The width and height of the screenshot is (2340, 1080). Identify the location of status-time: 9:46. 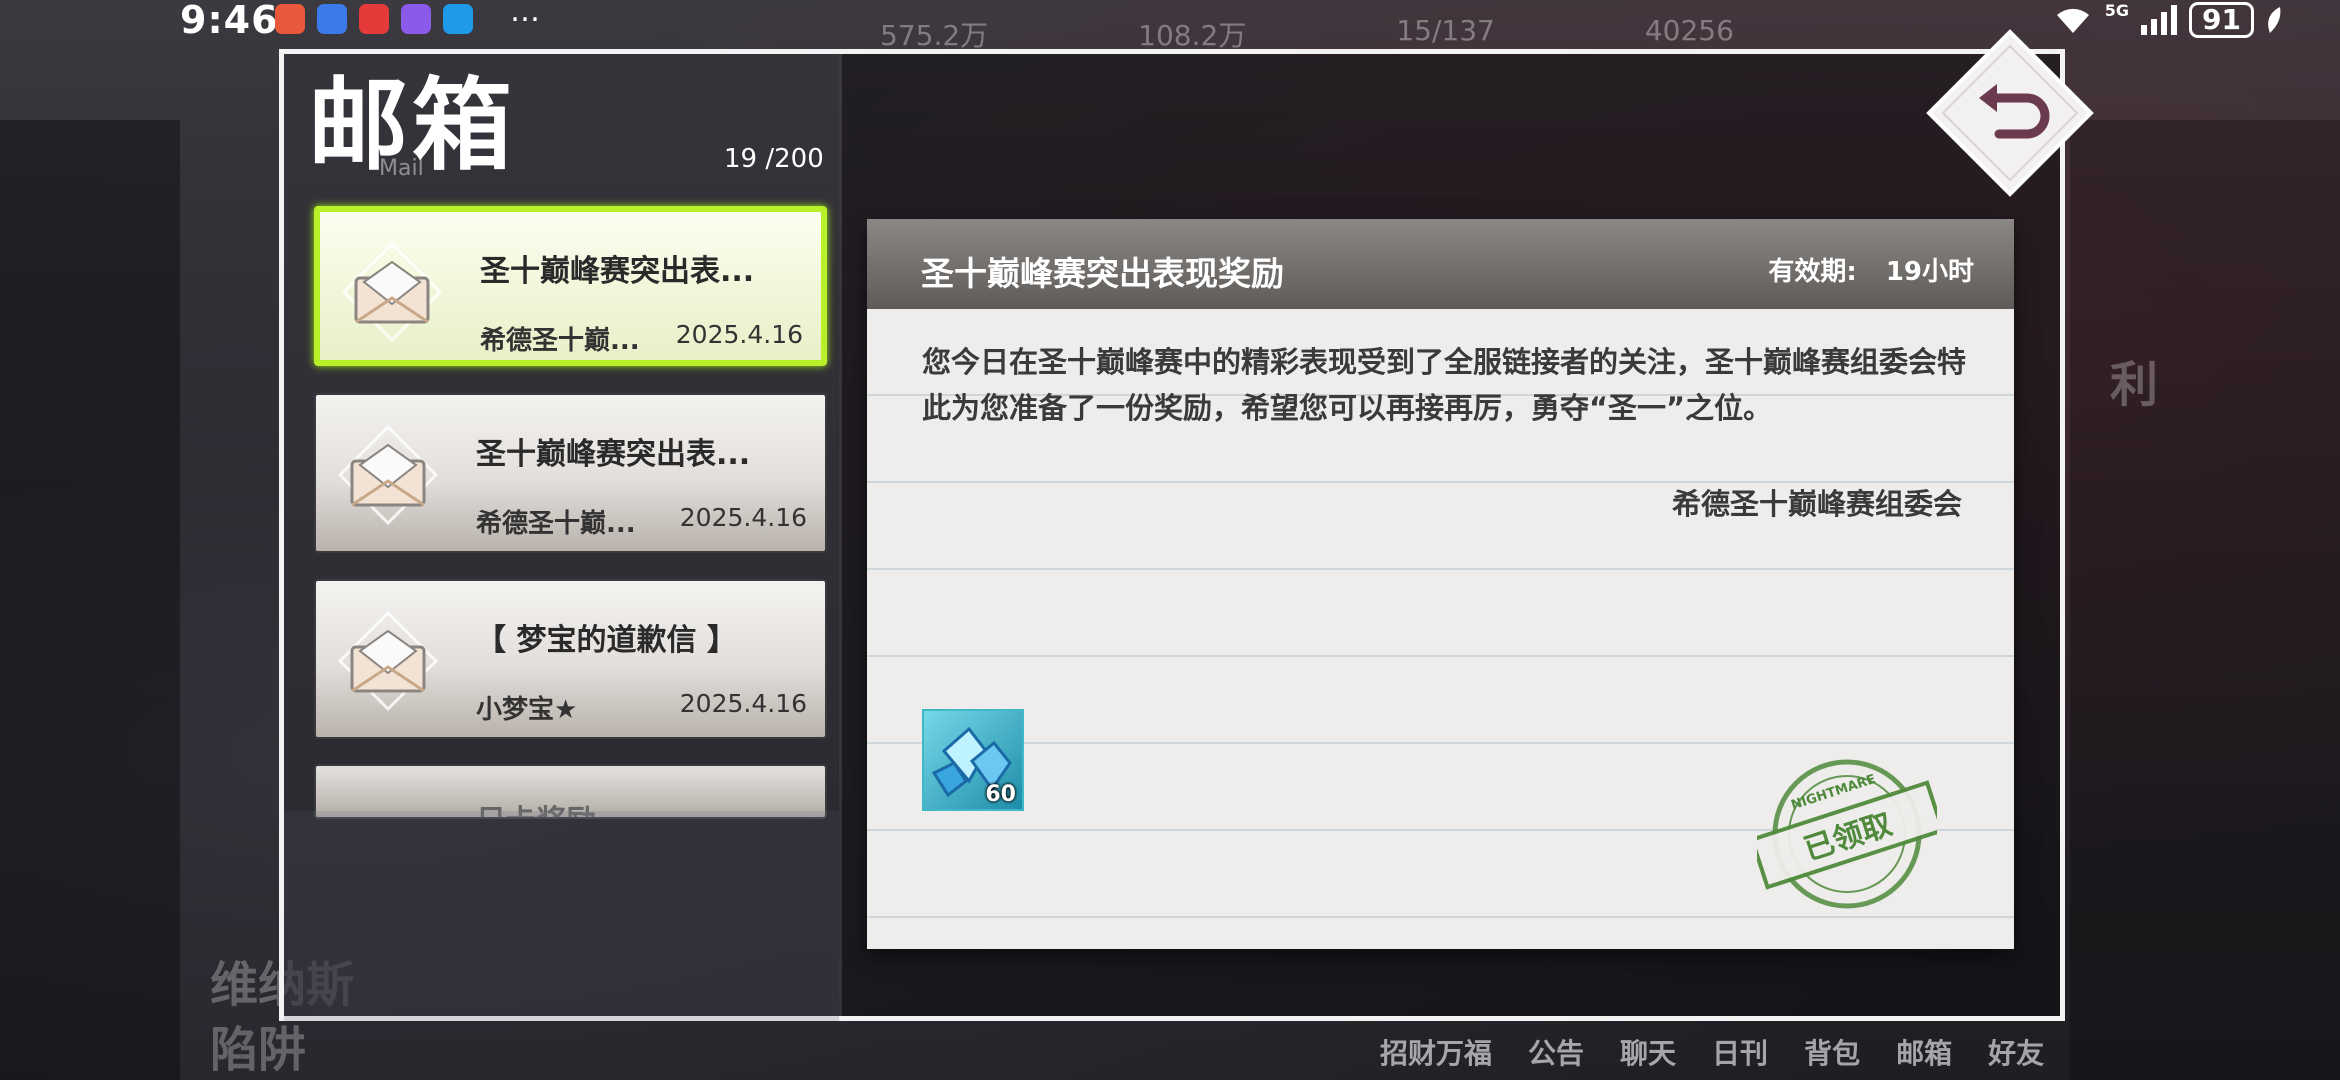
(229, 21).